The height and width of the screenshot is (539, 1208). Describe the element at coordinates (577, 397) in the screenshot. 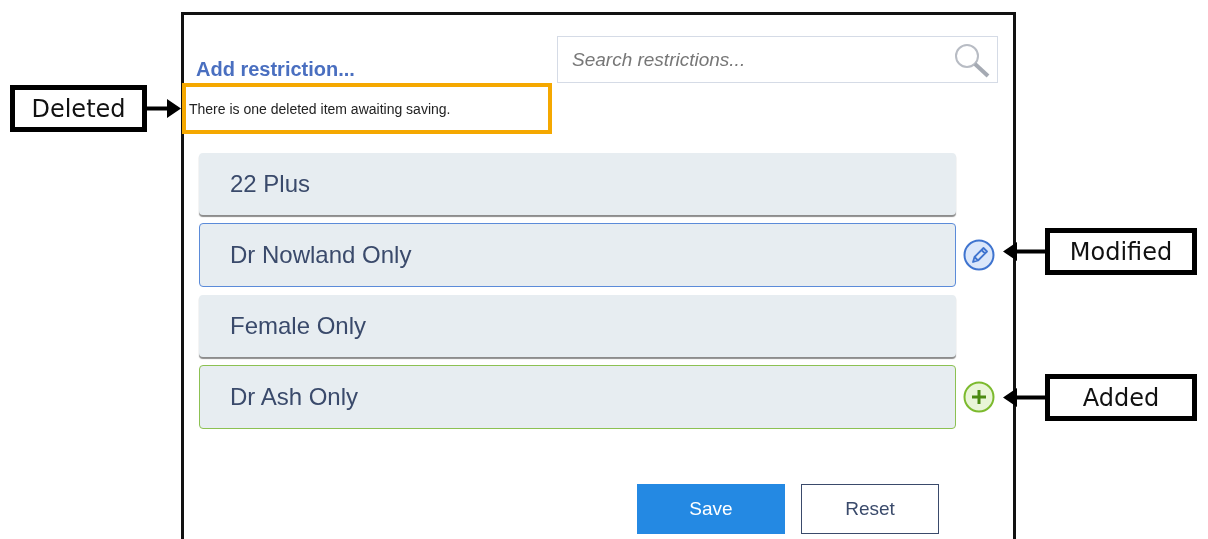

I see `restriction-item: Dr Ash Only` at that location.